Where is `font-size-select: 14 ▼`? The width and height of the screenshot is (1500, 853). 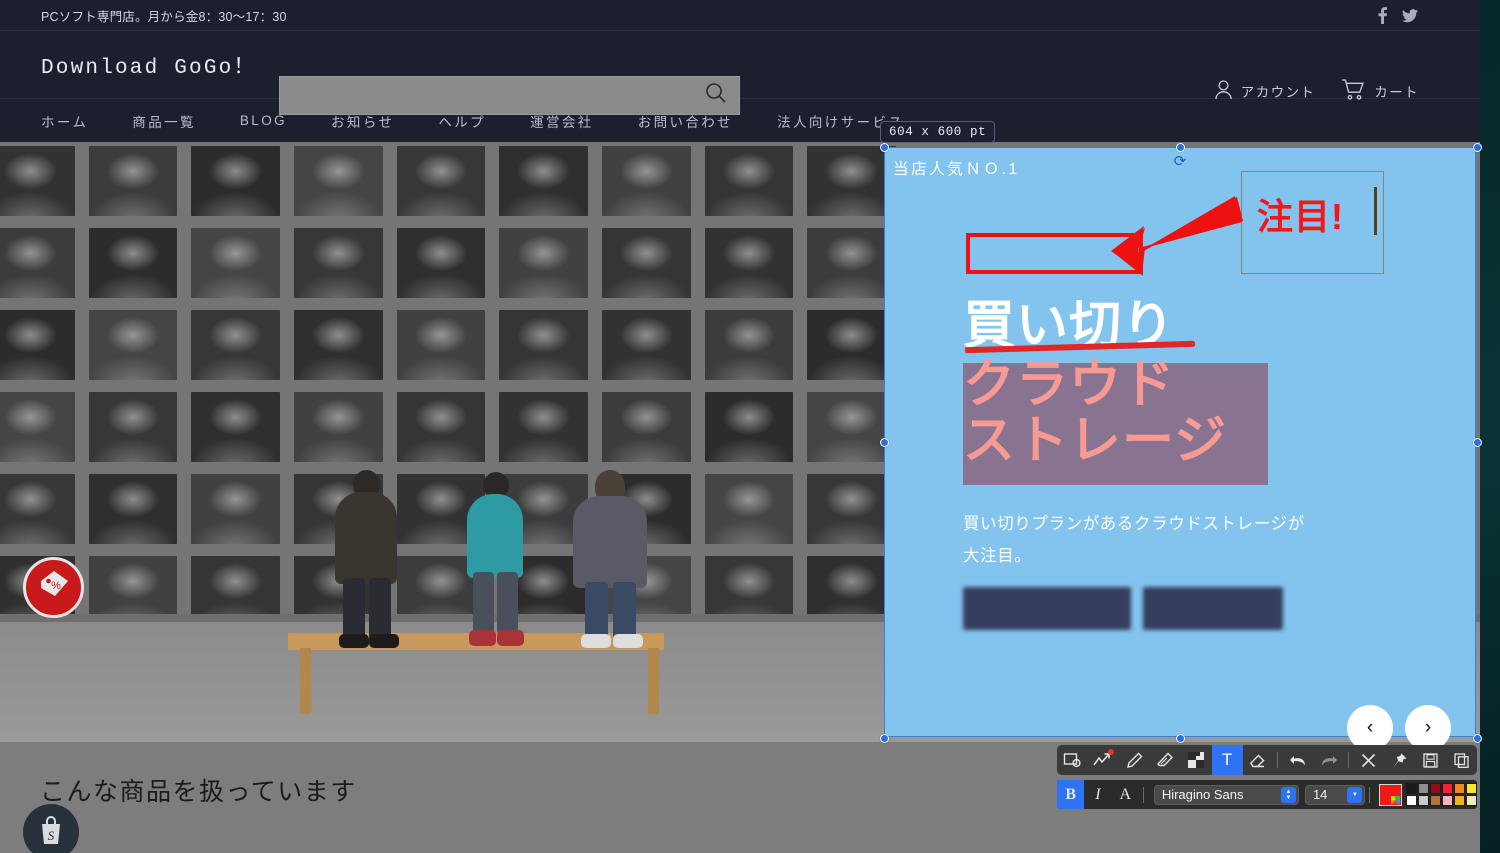
font-size-select: 14 ▼ is located at coordinates (1335, 794).